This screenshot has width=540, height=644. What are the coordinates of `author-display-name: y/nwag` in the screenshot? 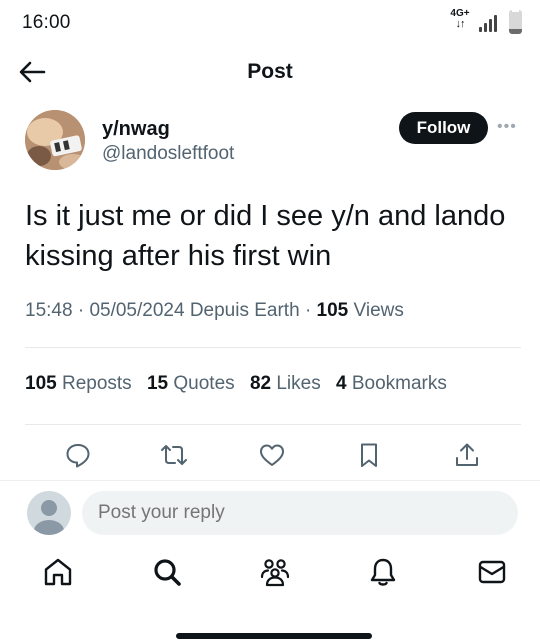 It's located at (136, 129).